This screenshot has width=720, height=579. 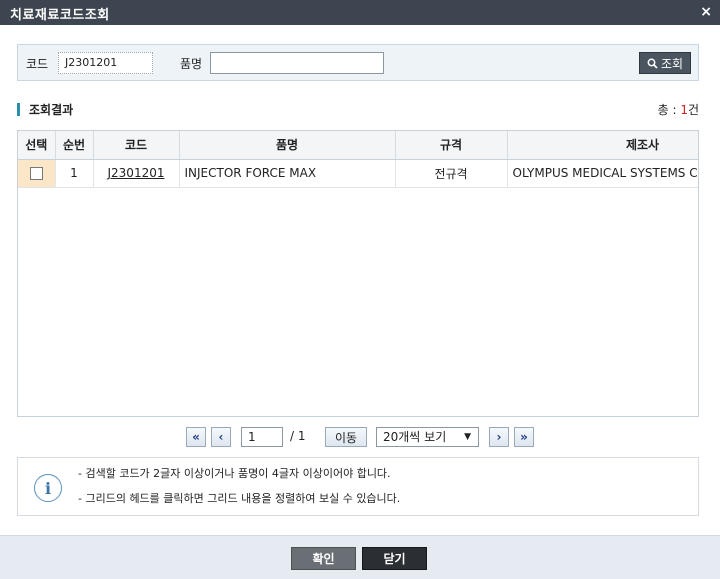 I want to click on last-page-button: », so click(x=524, y=437).